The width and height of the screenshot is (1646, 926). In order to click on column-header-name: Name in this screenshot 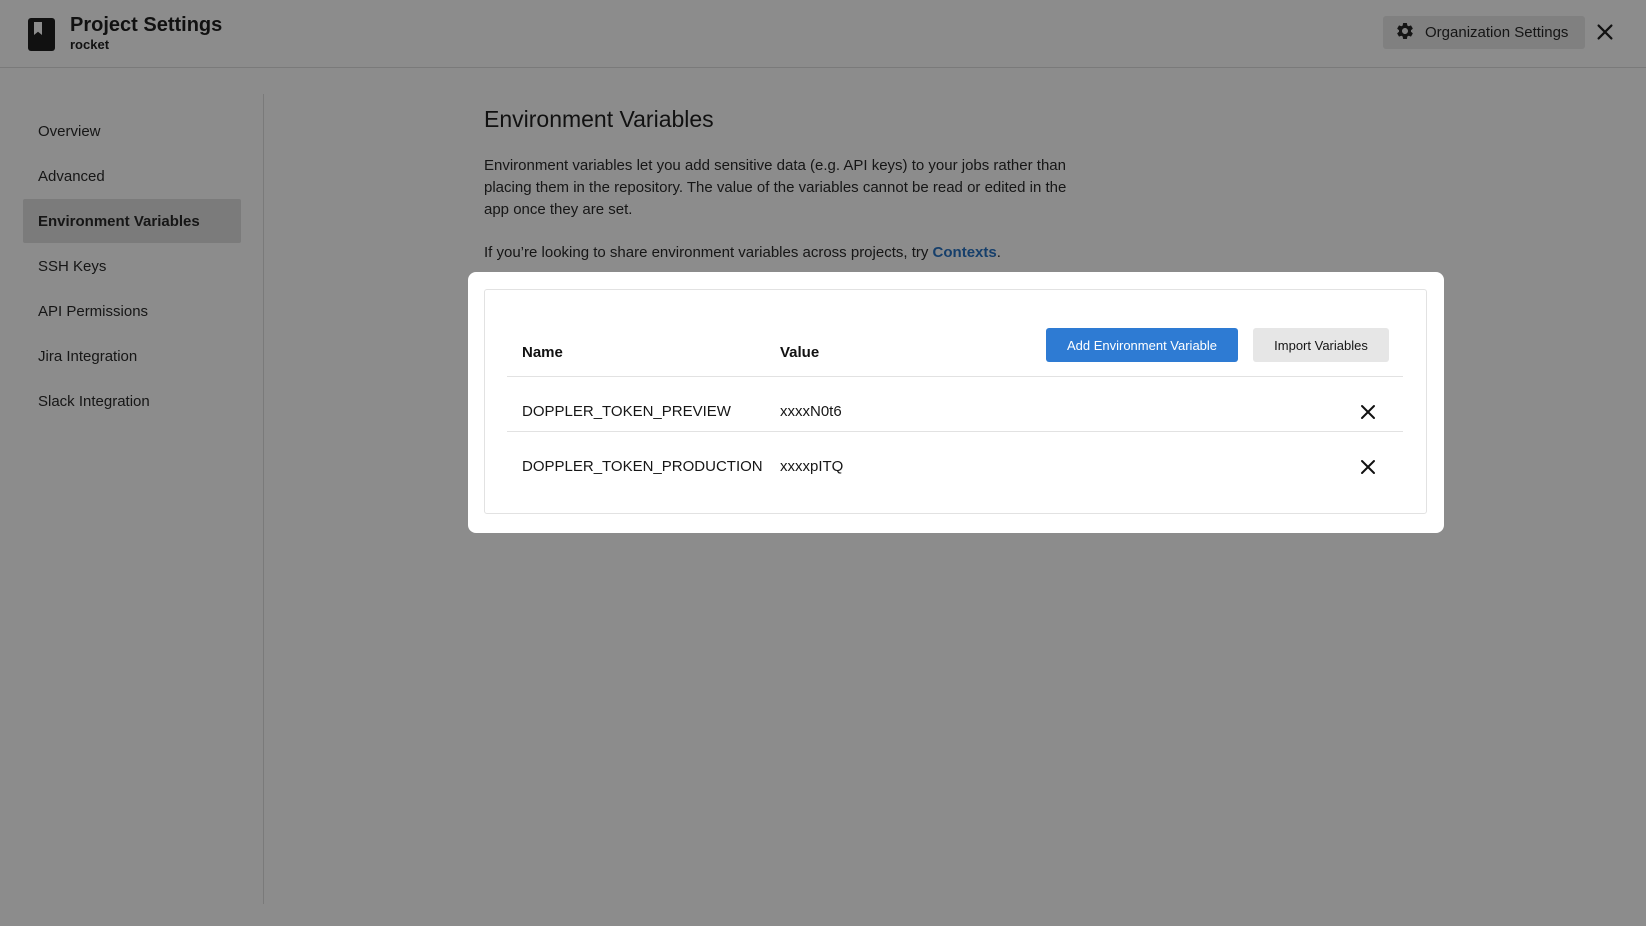, I will do `click(542, 352)`.